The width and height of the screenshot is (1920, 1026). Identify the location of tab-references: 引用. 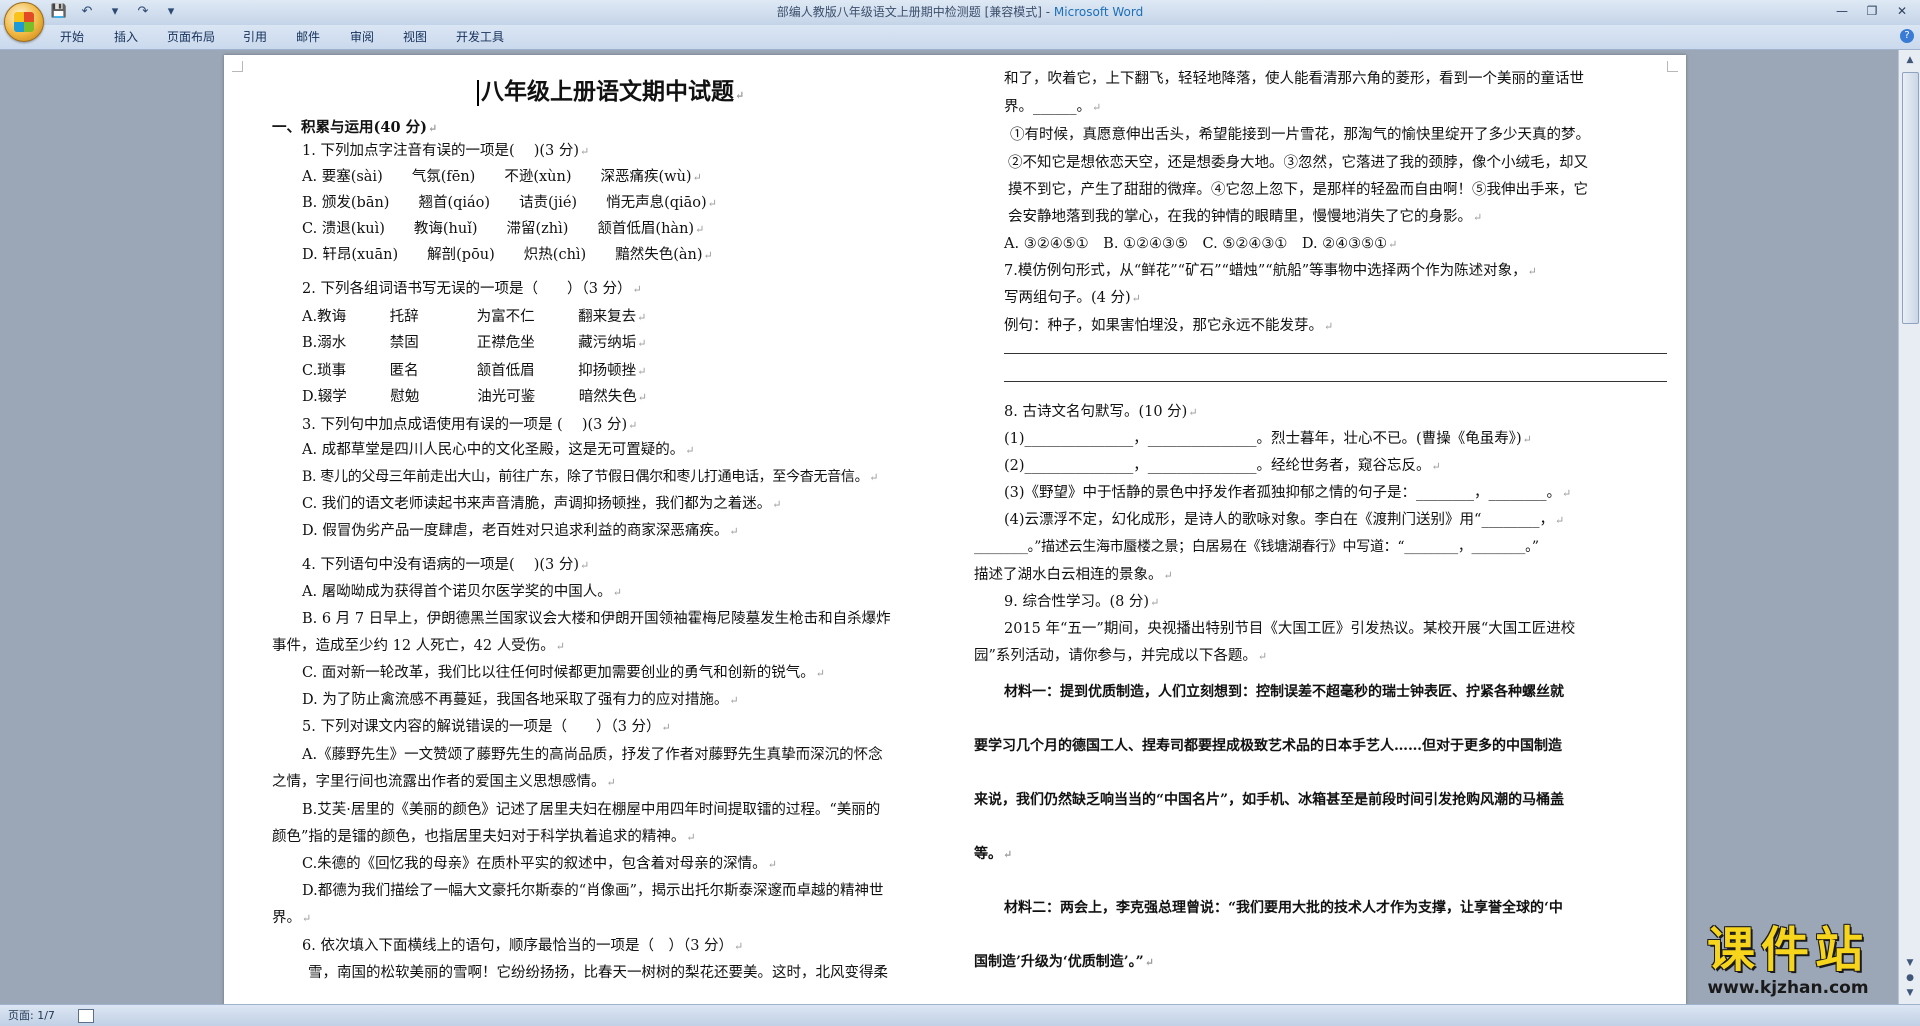
(255, 37).